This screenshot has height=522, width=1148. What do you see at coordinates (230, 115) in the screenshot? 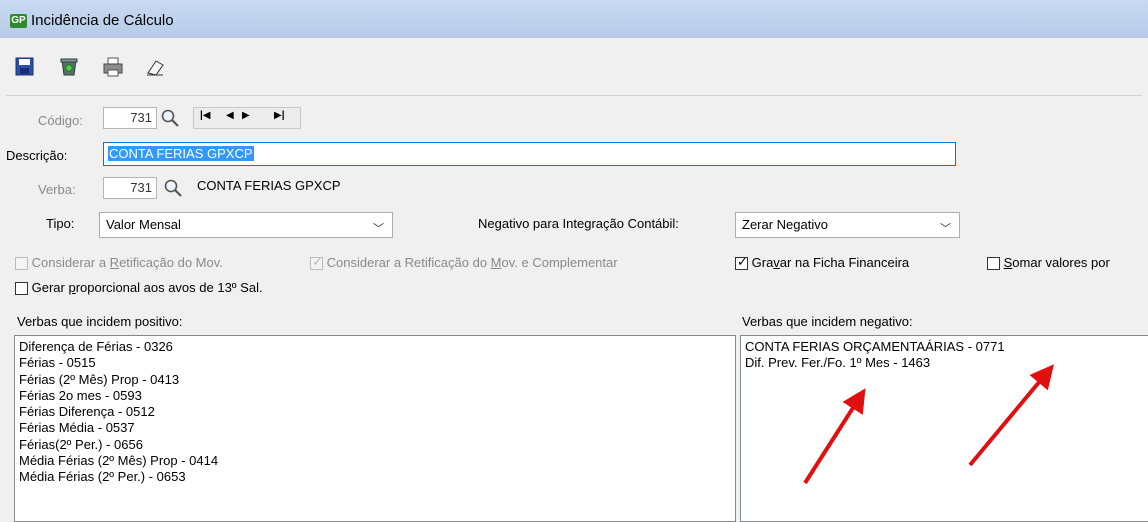
I see `prev-record-icon: ◀` at bounding box center [230, 115].